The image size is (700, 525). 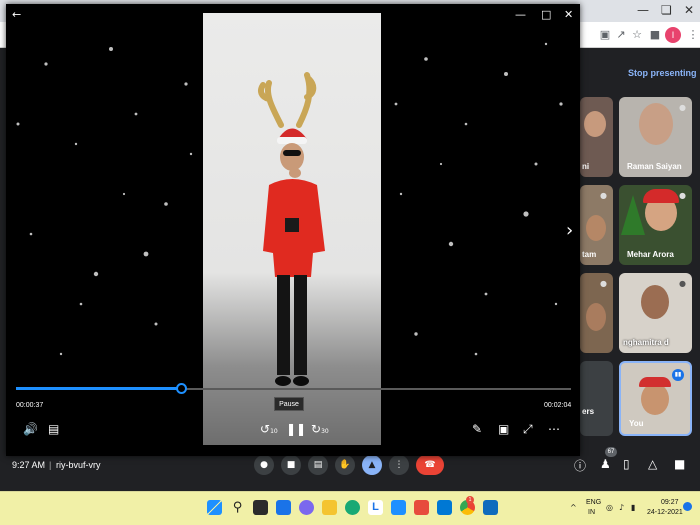 I want to click on participant-name: tam, so click(x=589, y=254).